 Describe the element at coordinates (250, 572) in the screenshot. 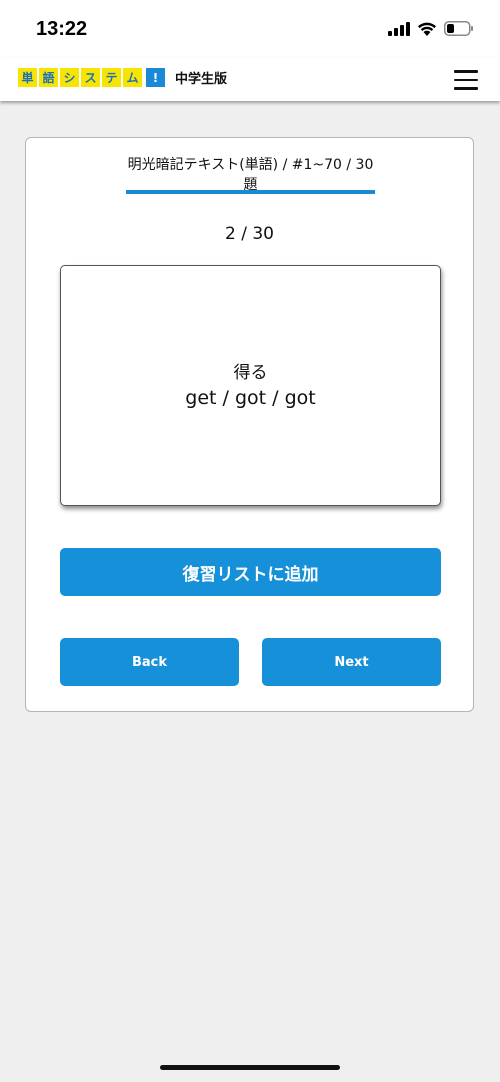

I see `add-to-review-button: 復習リストに追加` at that location.